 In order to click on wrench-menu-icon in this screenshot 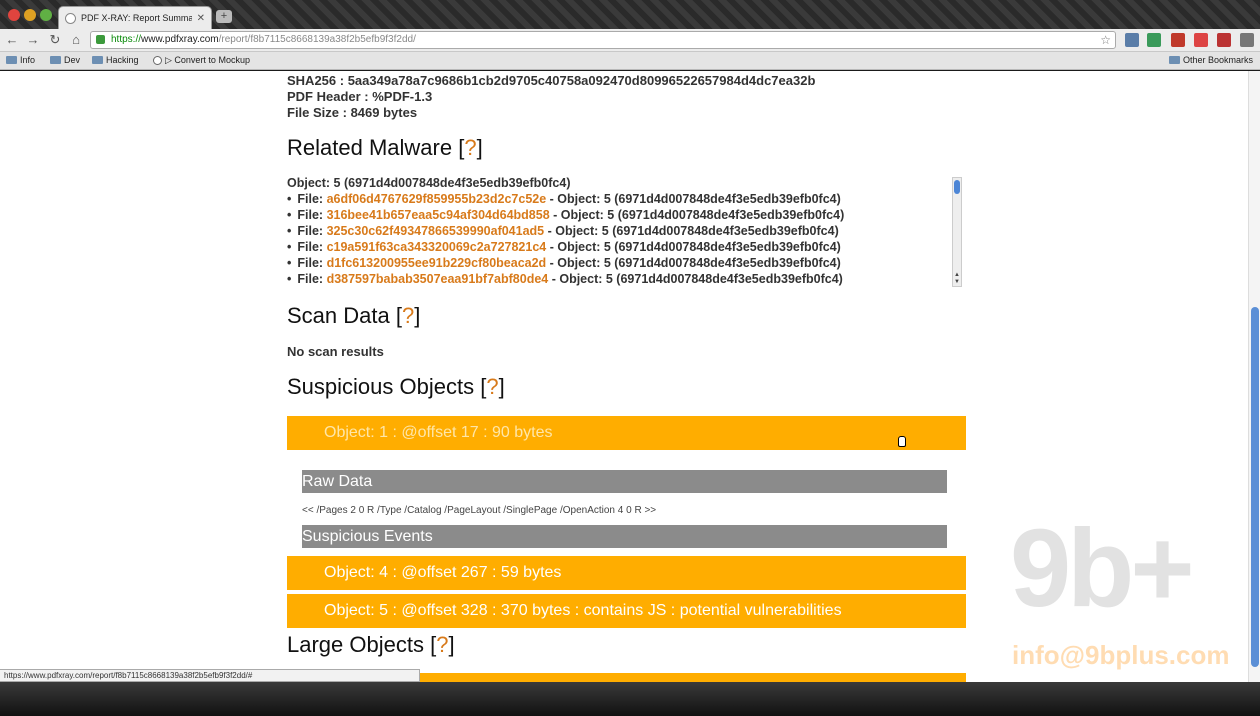, I will do `click(1247, 40)`.